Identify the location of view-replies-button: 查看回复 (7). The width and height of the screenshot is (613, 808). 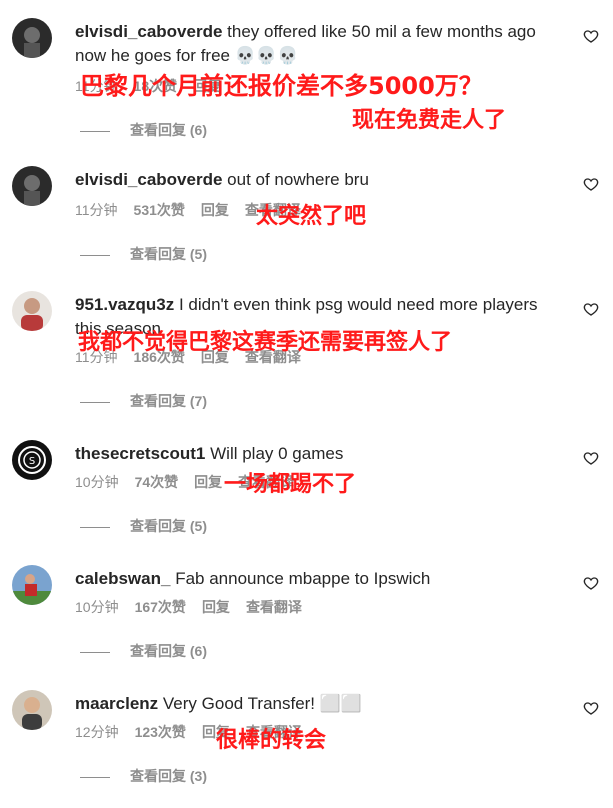
(143, 401).